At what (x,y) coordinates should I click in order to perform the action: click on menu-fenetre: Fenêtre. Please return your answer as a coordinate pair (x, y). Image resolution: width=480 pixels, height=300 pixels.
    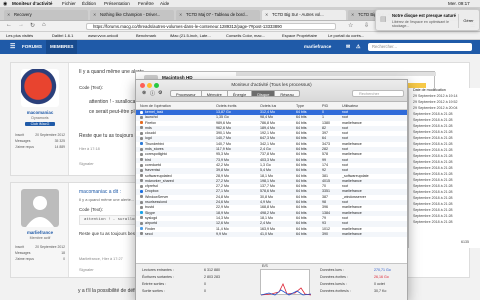
    Looking at the image, I should click on (146, 4).